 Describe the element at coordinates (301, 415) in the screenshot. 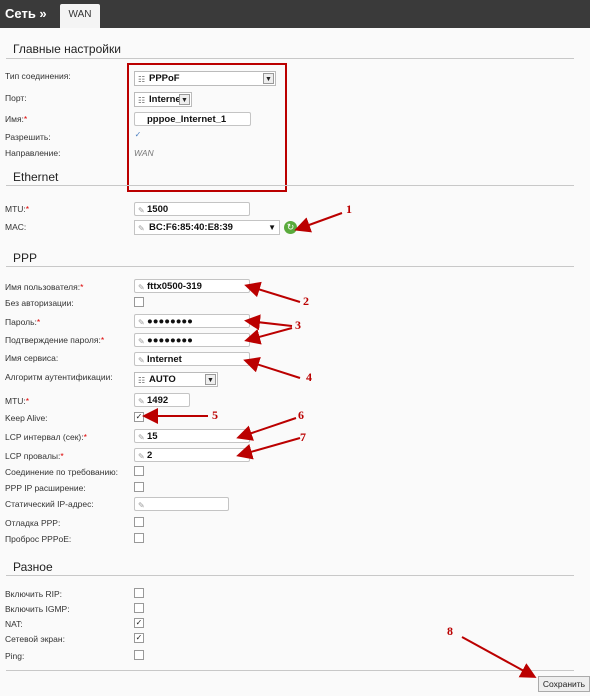

I see `annotation-6: 6` at that location.